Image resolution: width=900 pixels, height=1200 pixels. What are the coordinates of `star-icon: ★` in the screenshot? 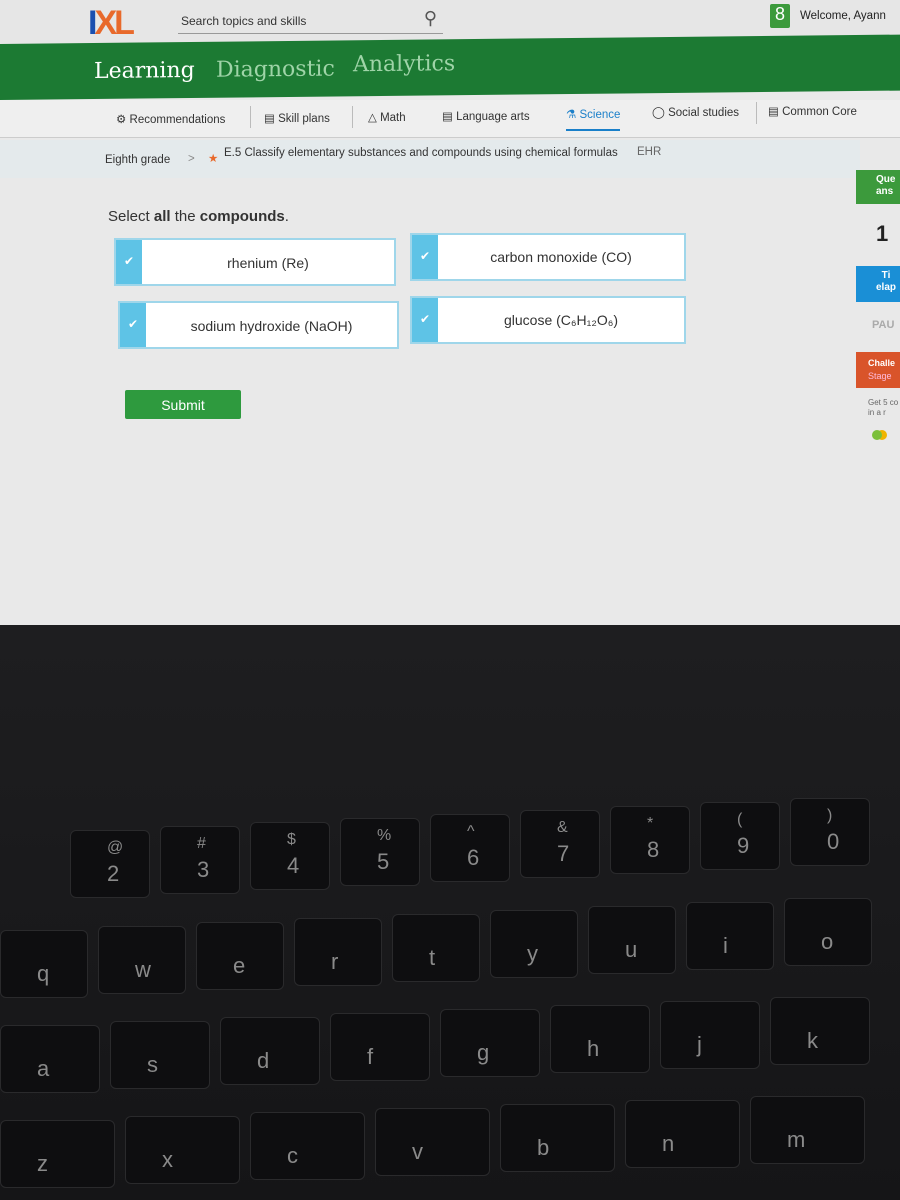 It's located at (213, 158).